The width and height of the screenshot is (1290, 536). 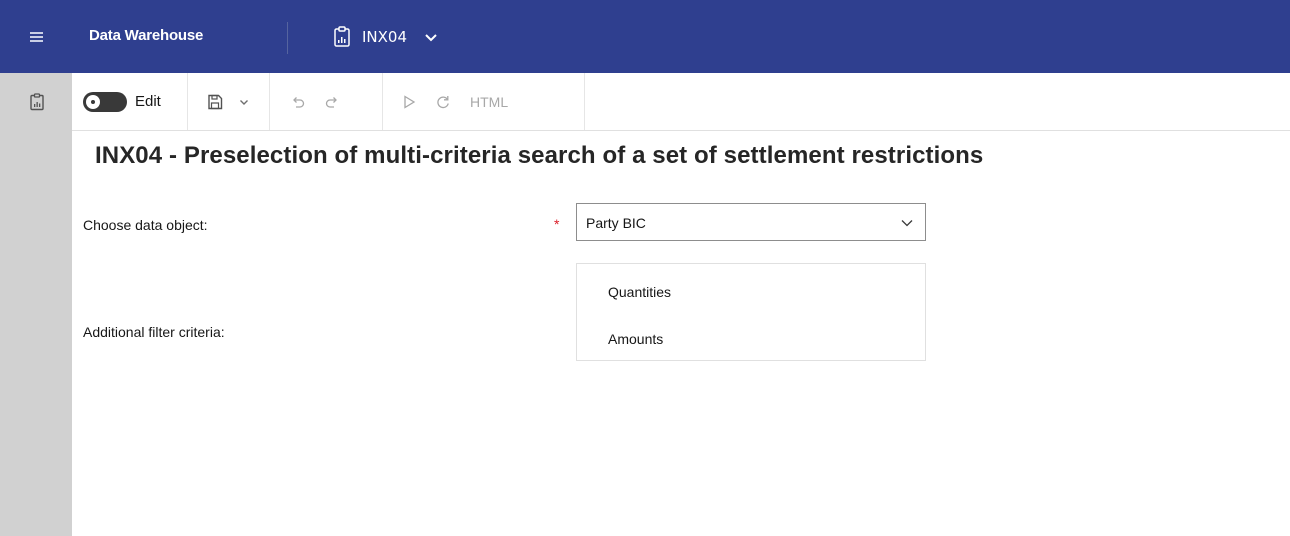 What do you see at coordinates (443, 102) in the screenshot?
I see `refresh-icon` at bounding box center [443, 102].